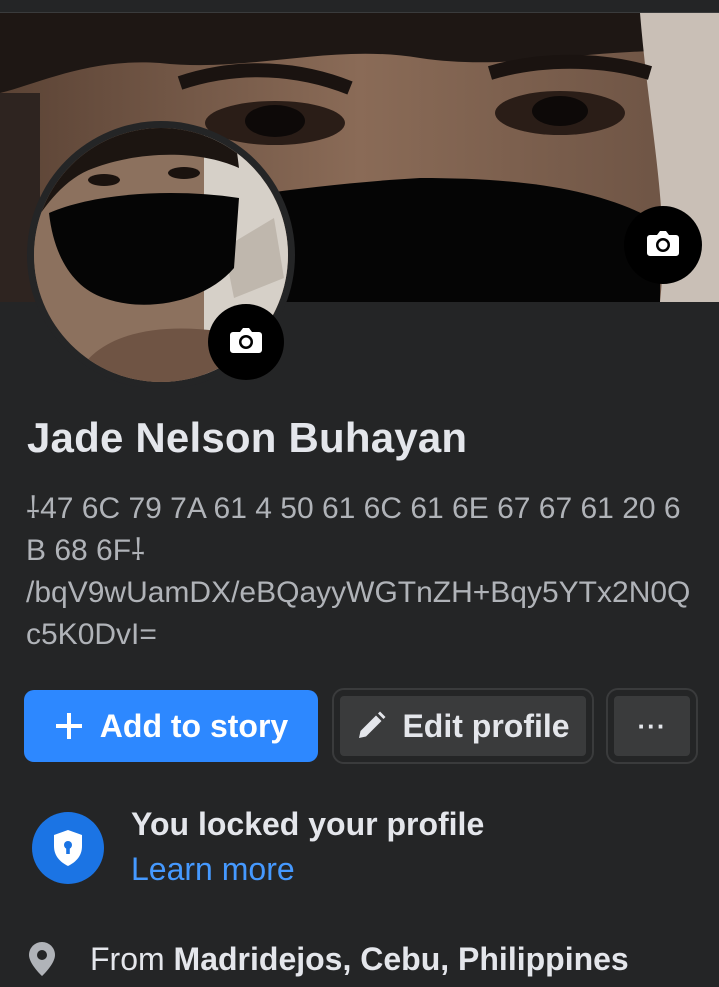 The image size is (719, 987). I want to click on profile-name: Jade Nelson Buhayan, so click(247, 437).